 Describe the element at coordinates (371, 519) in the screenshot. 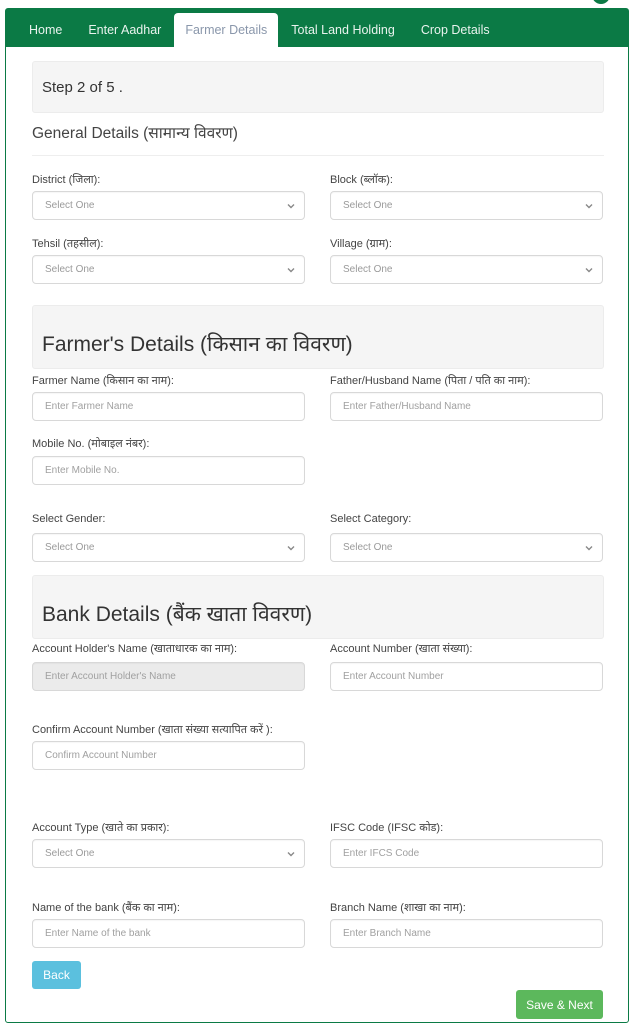

I see `category-label: Select Category:` at that location.